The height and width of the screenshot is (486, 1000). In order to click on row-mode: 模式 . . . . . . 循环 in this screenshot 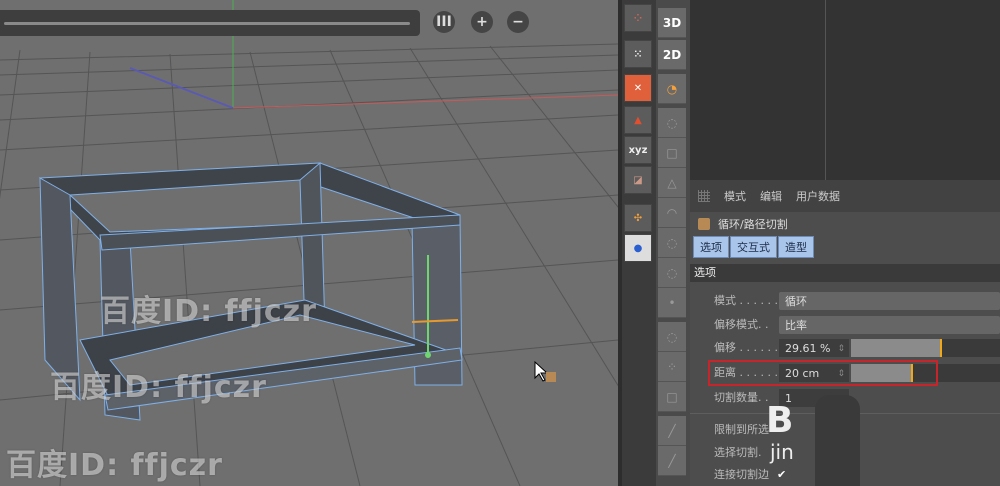, I will do `click(845, 301)`.